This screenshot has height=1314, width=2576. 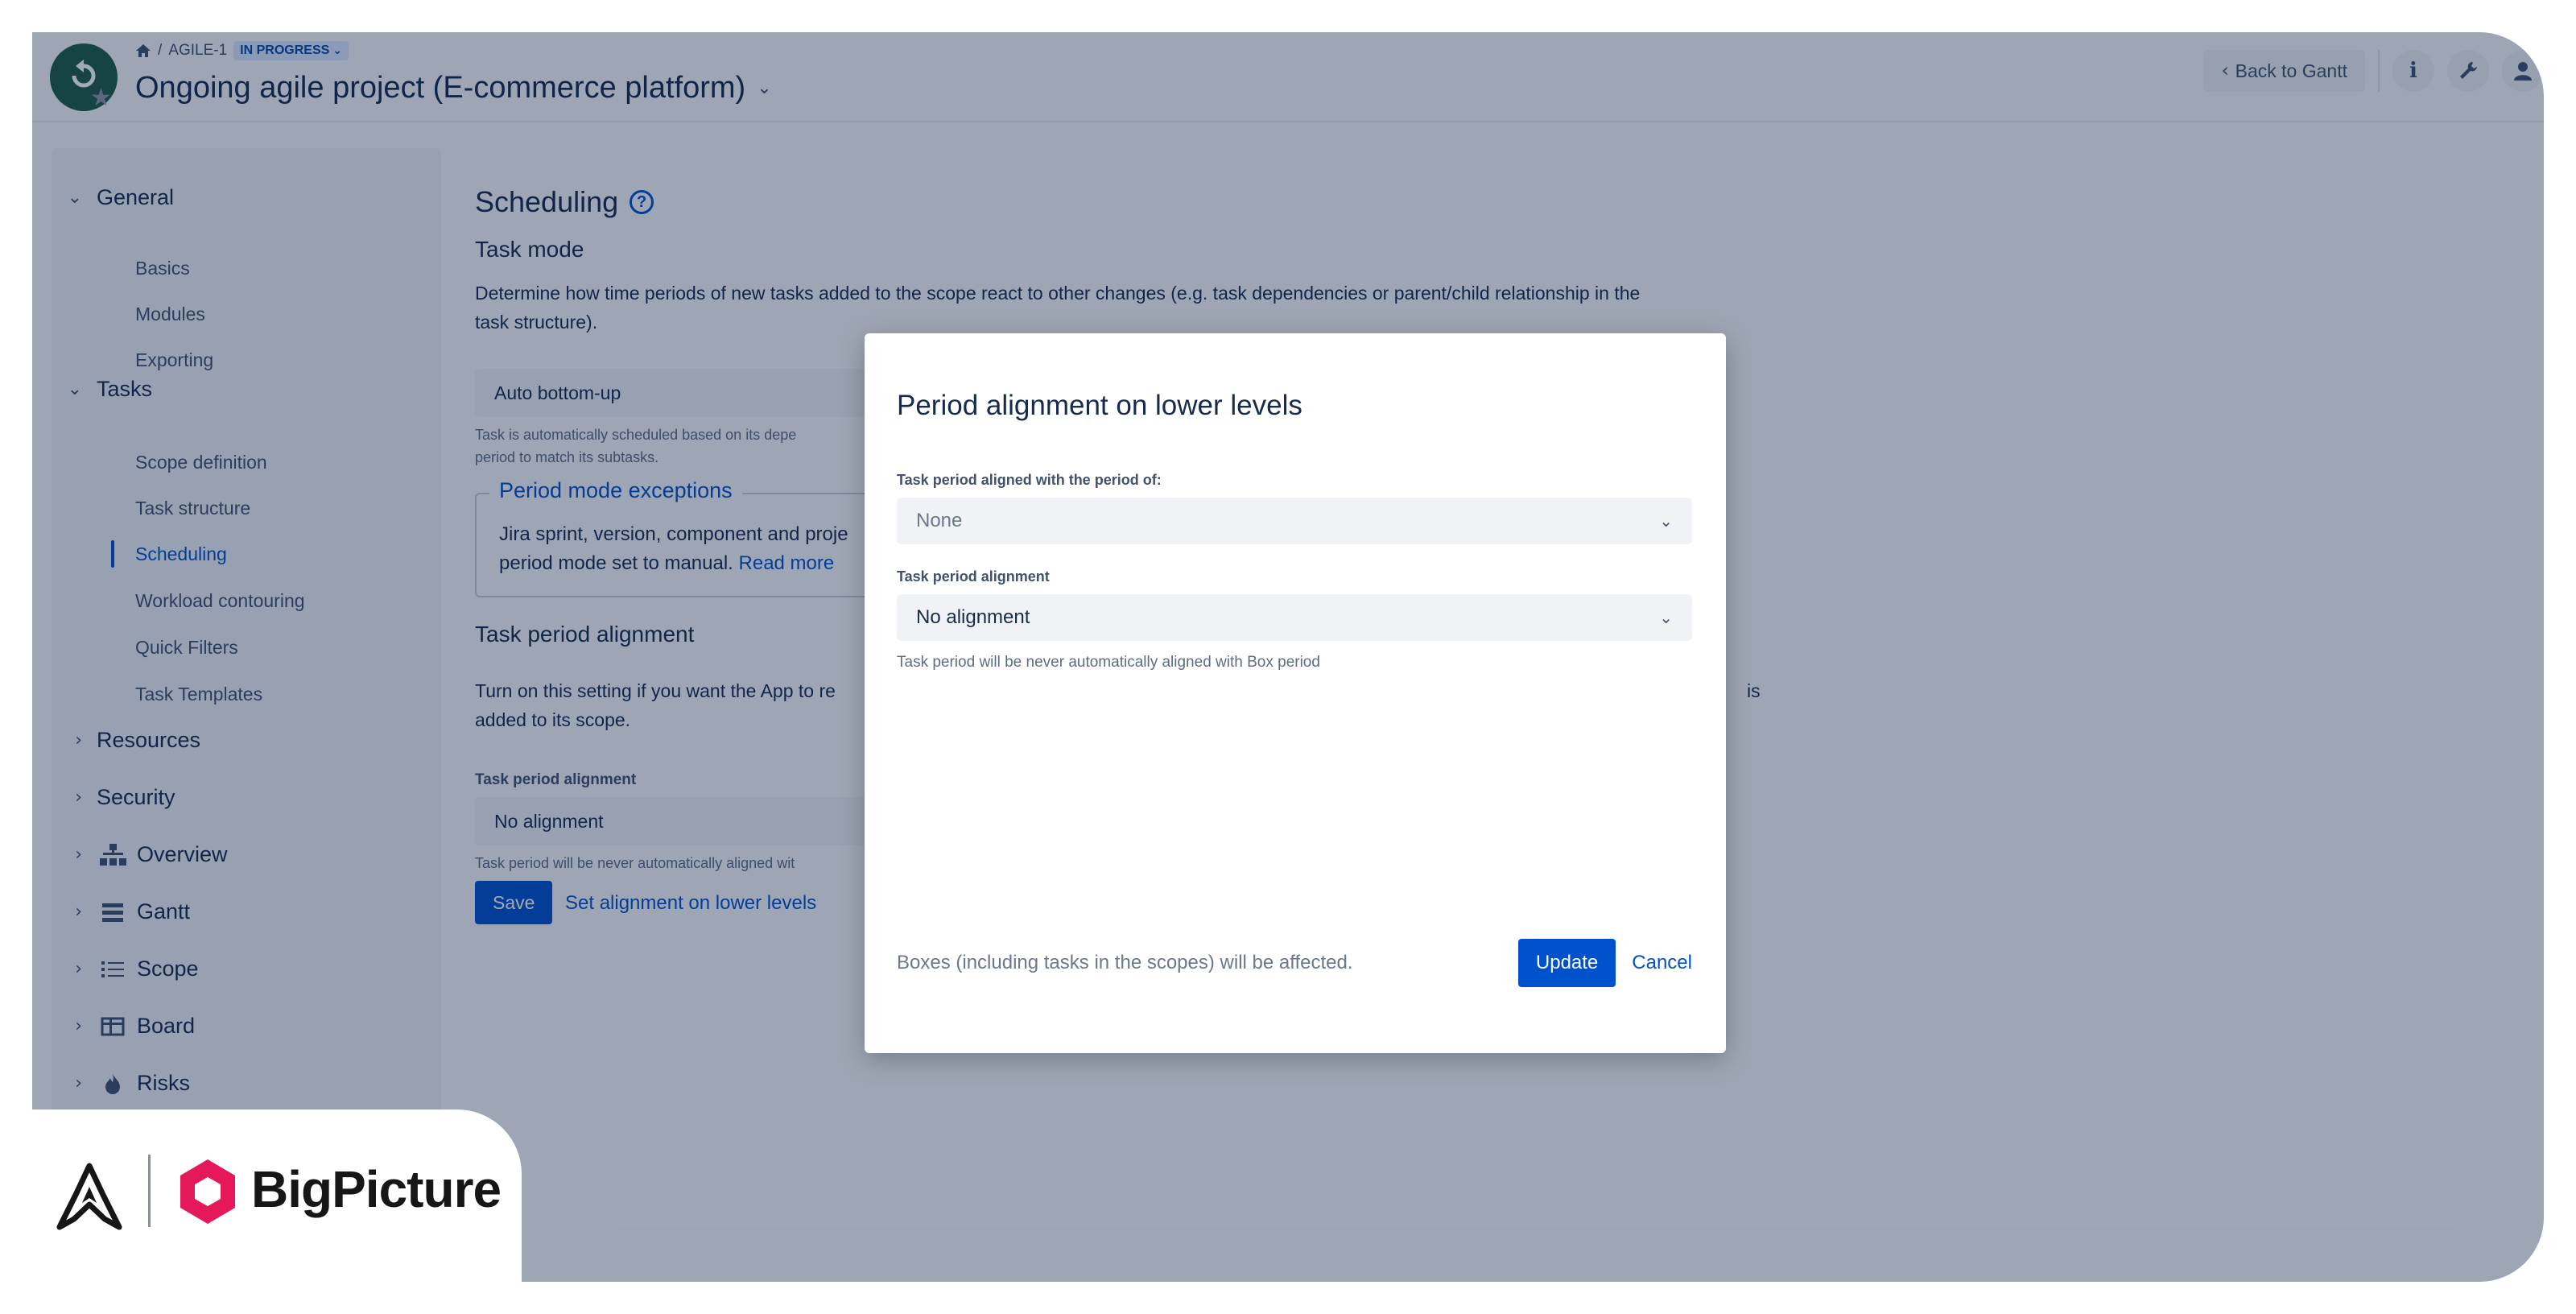 What do you see at coordinates (1099, 405) in the screenshot?
I see `dialog-title: Period alignment on lower levels` at bounding box center [1099, 405].